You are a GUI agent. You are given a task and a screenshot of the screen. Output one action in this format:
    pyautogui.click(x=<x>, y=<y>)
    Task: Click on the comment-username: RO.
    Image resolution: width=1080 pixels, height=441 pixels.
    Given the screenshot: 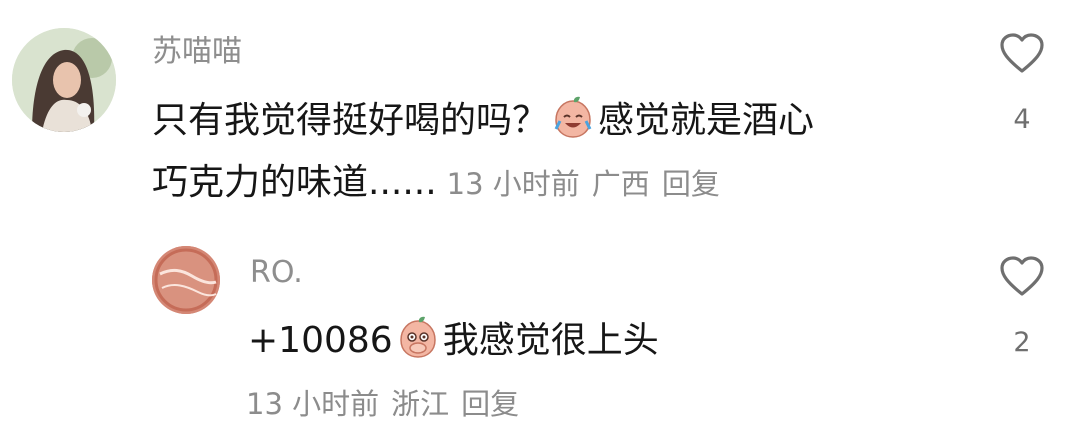 What is the action you would take?
    pyautogui.click(x=276, y=273)
    